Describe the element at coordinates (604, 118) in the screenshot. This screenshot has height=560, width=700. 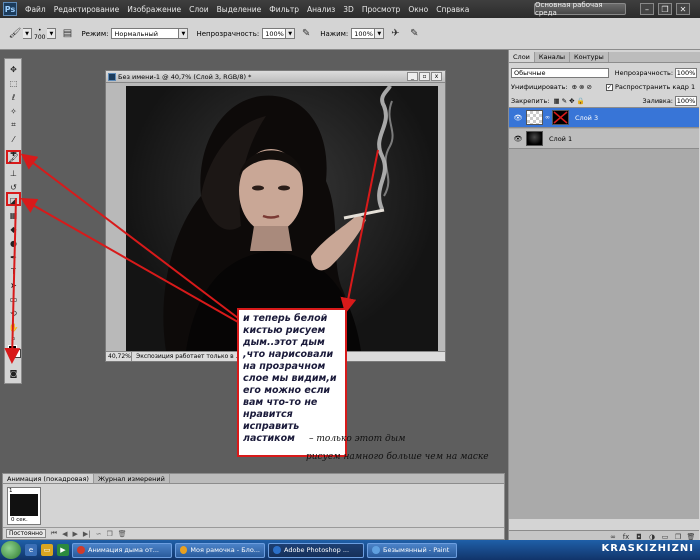
I see `layer-row: 👁 ∞ Слой 3` at that location.